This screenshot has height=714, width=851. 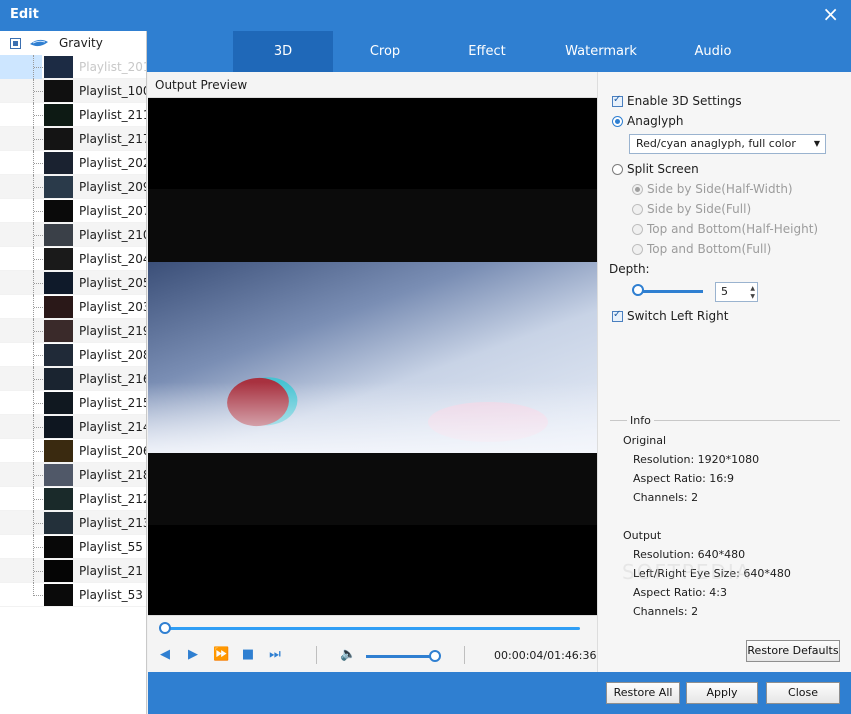 I want to click on playlist-item: Playlist_206, so click(x=73, y=451).